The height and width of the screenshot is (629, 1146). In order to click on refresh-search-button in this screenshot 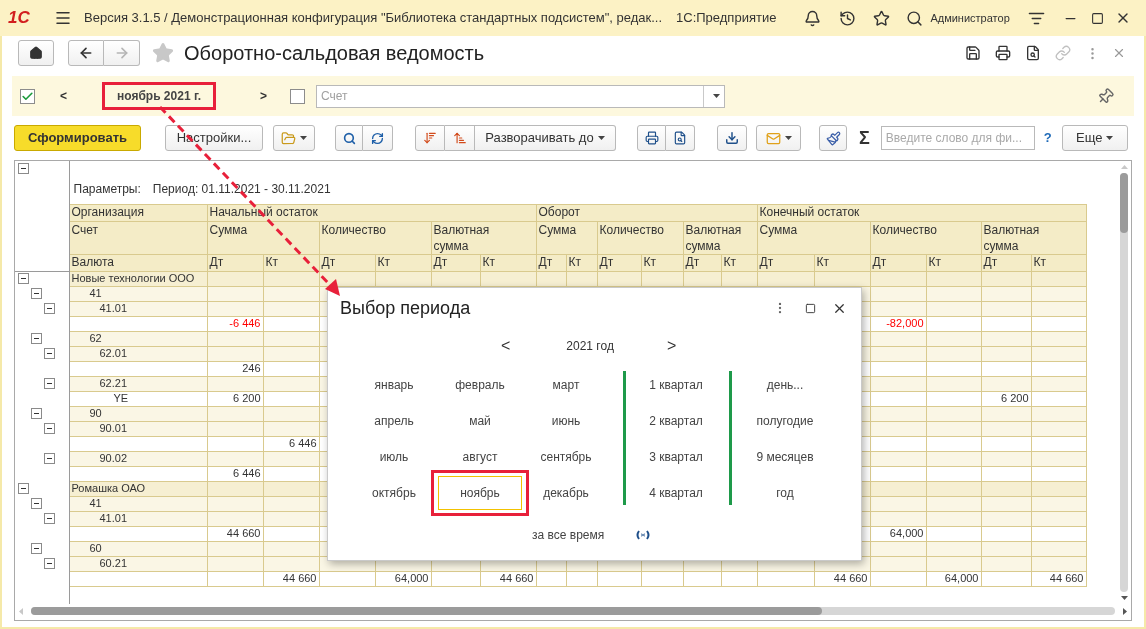, I will do `click(378, 138)`.